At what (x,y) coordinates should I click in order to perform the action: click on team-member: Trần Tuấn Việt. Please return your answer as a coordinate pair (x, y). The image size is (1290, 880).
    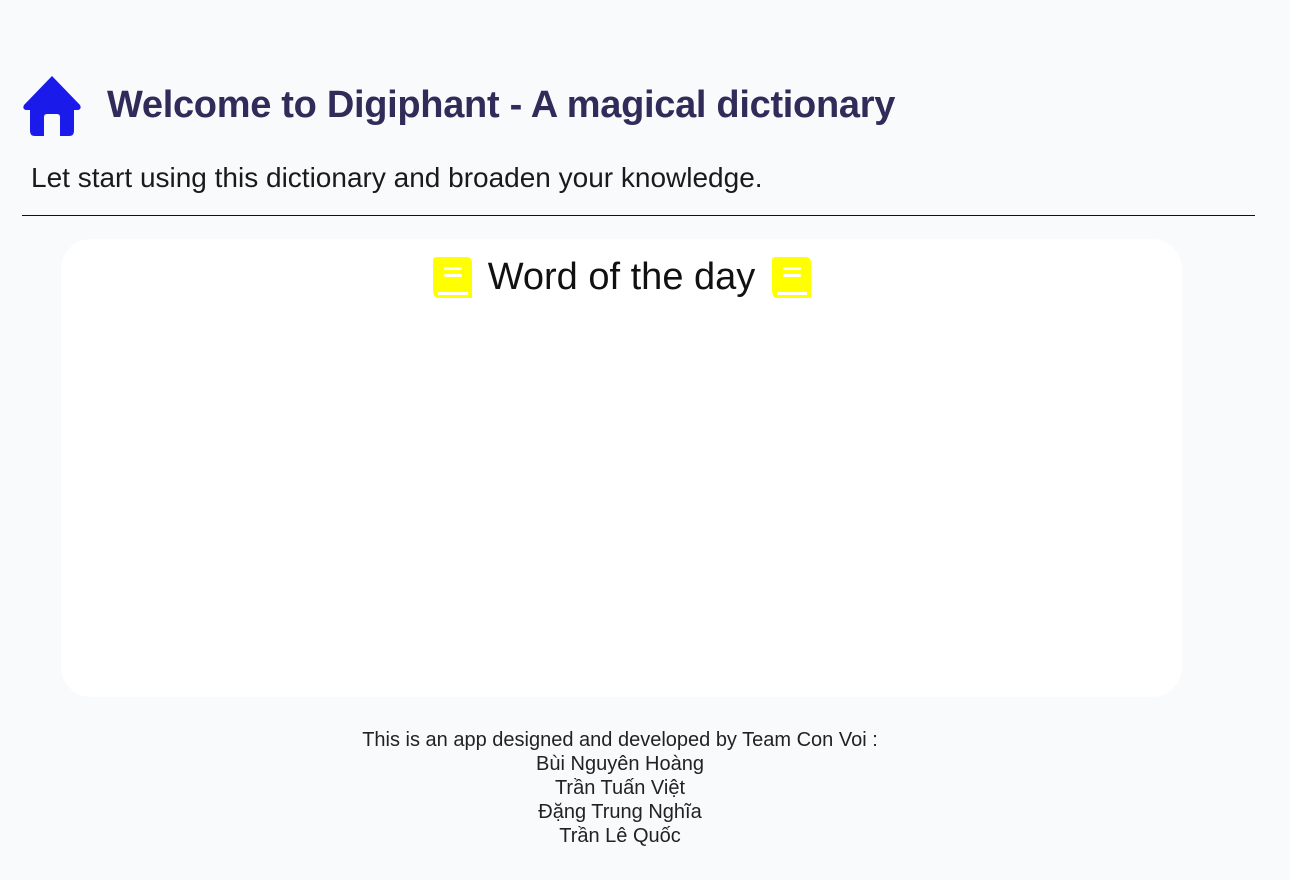
    Looking at the image, I should click on (620, 788).